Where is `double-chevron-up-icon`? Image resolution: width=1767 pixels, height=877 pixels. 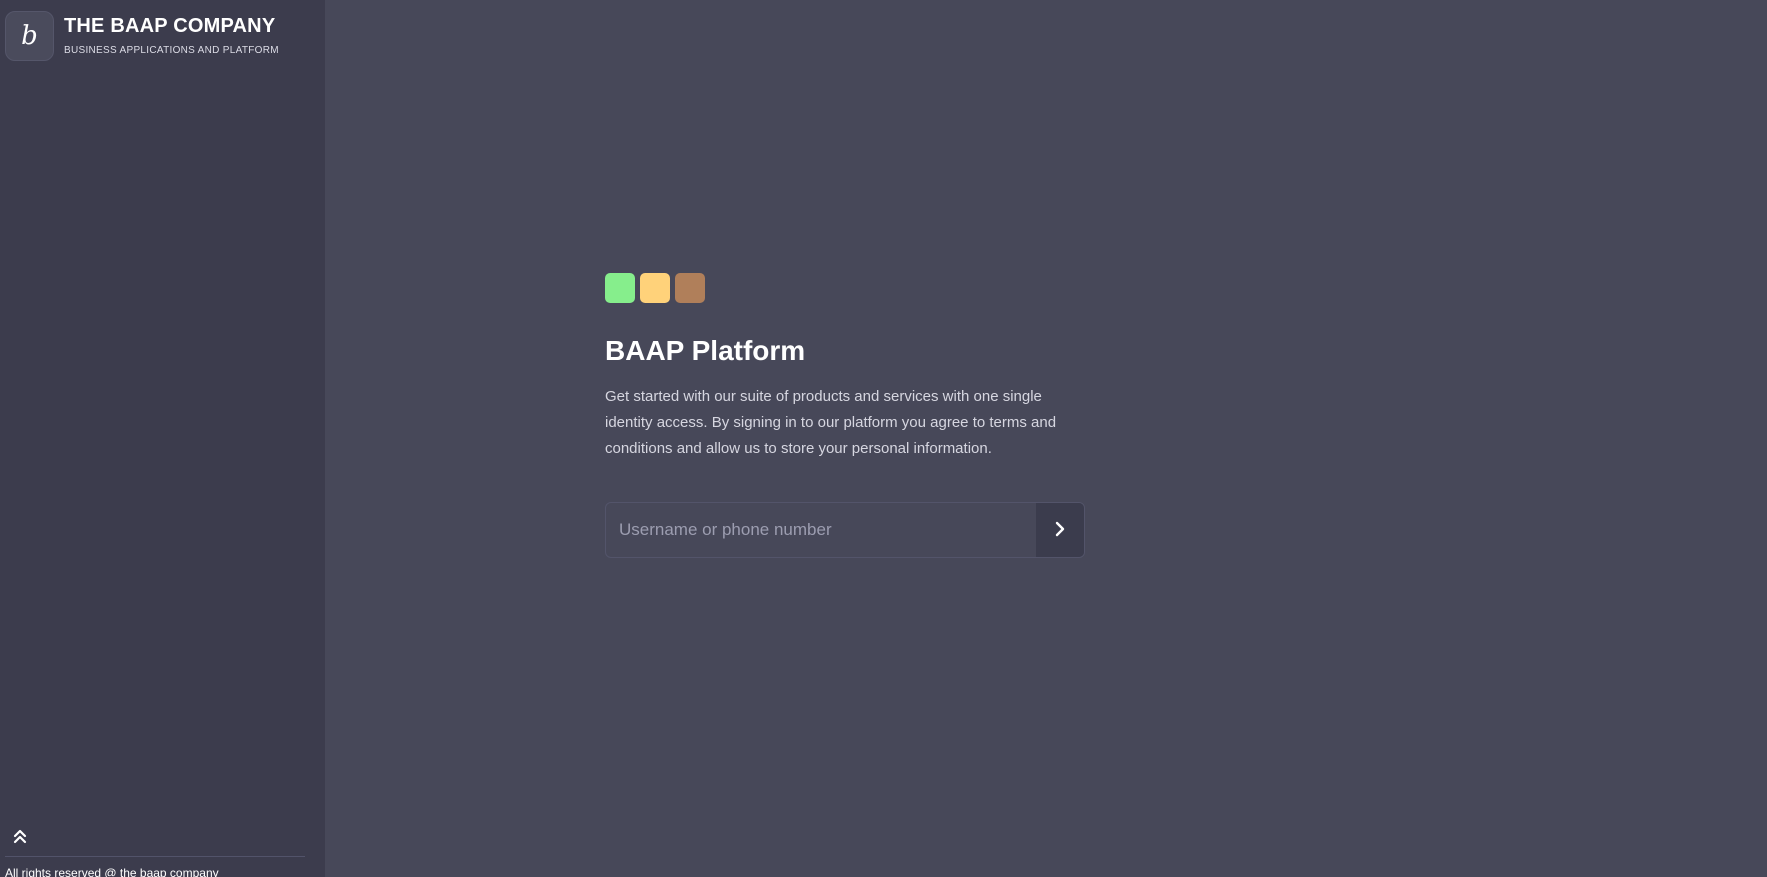 double-chevron-up-icon is located at coordinates (20, 836).